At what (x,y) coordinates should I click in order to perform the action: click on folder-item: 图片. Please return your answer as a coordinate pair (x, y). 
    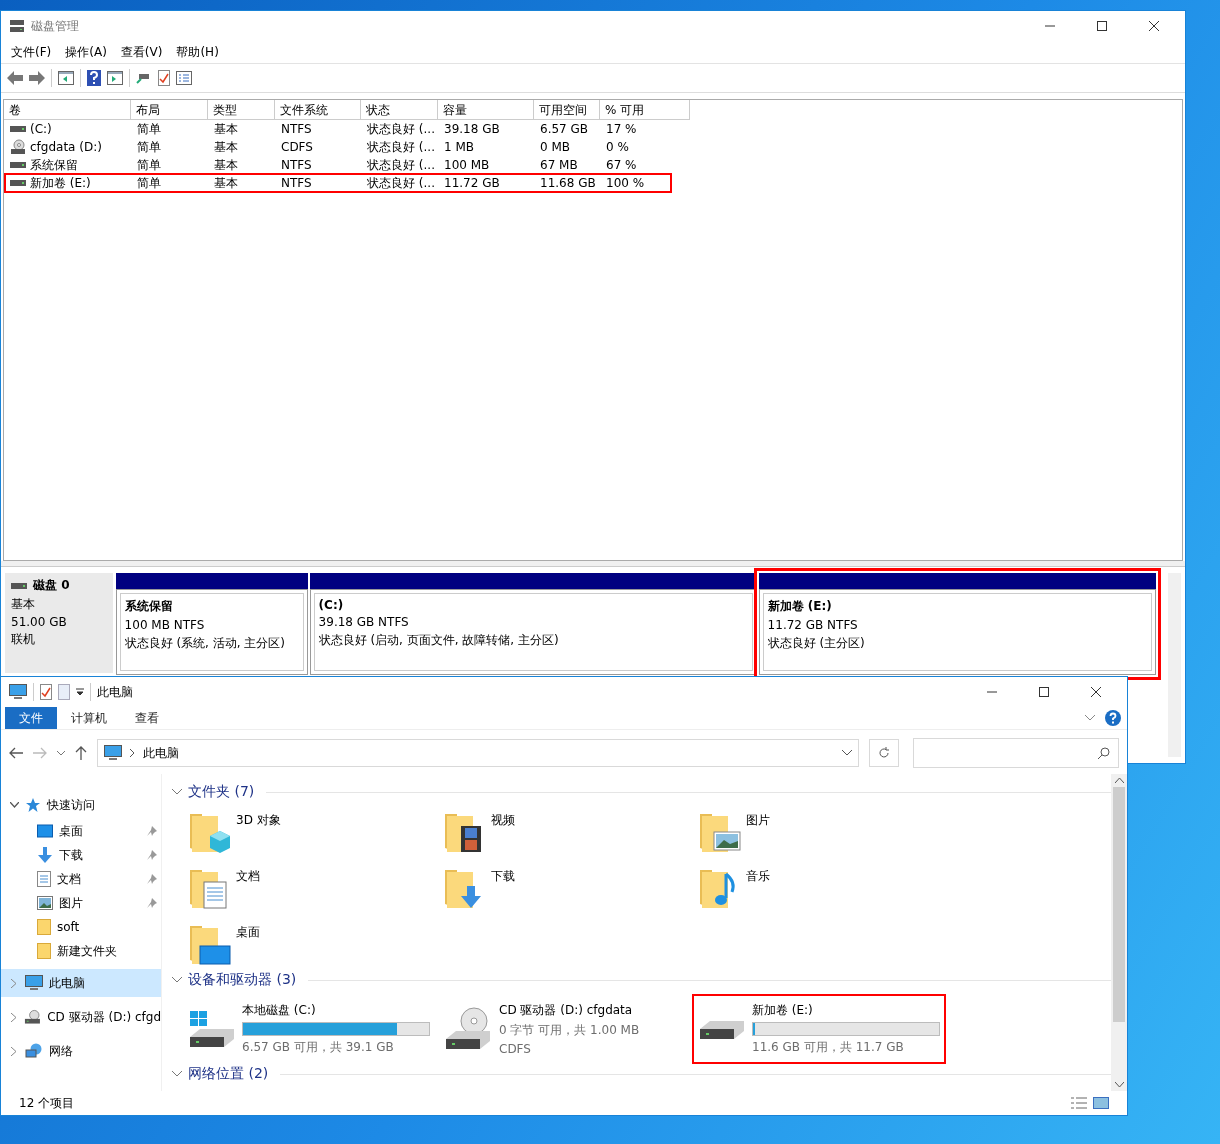
    Looking at the image, I should click on (825, 832).